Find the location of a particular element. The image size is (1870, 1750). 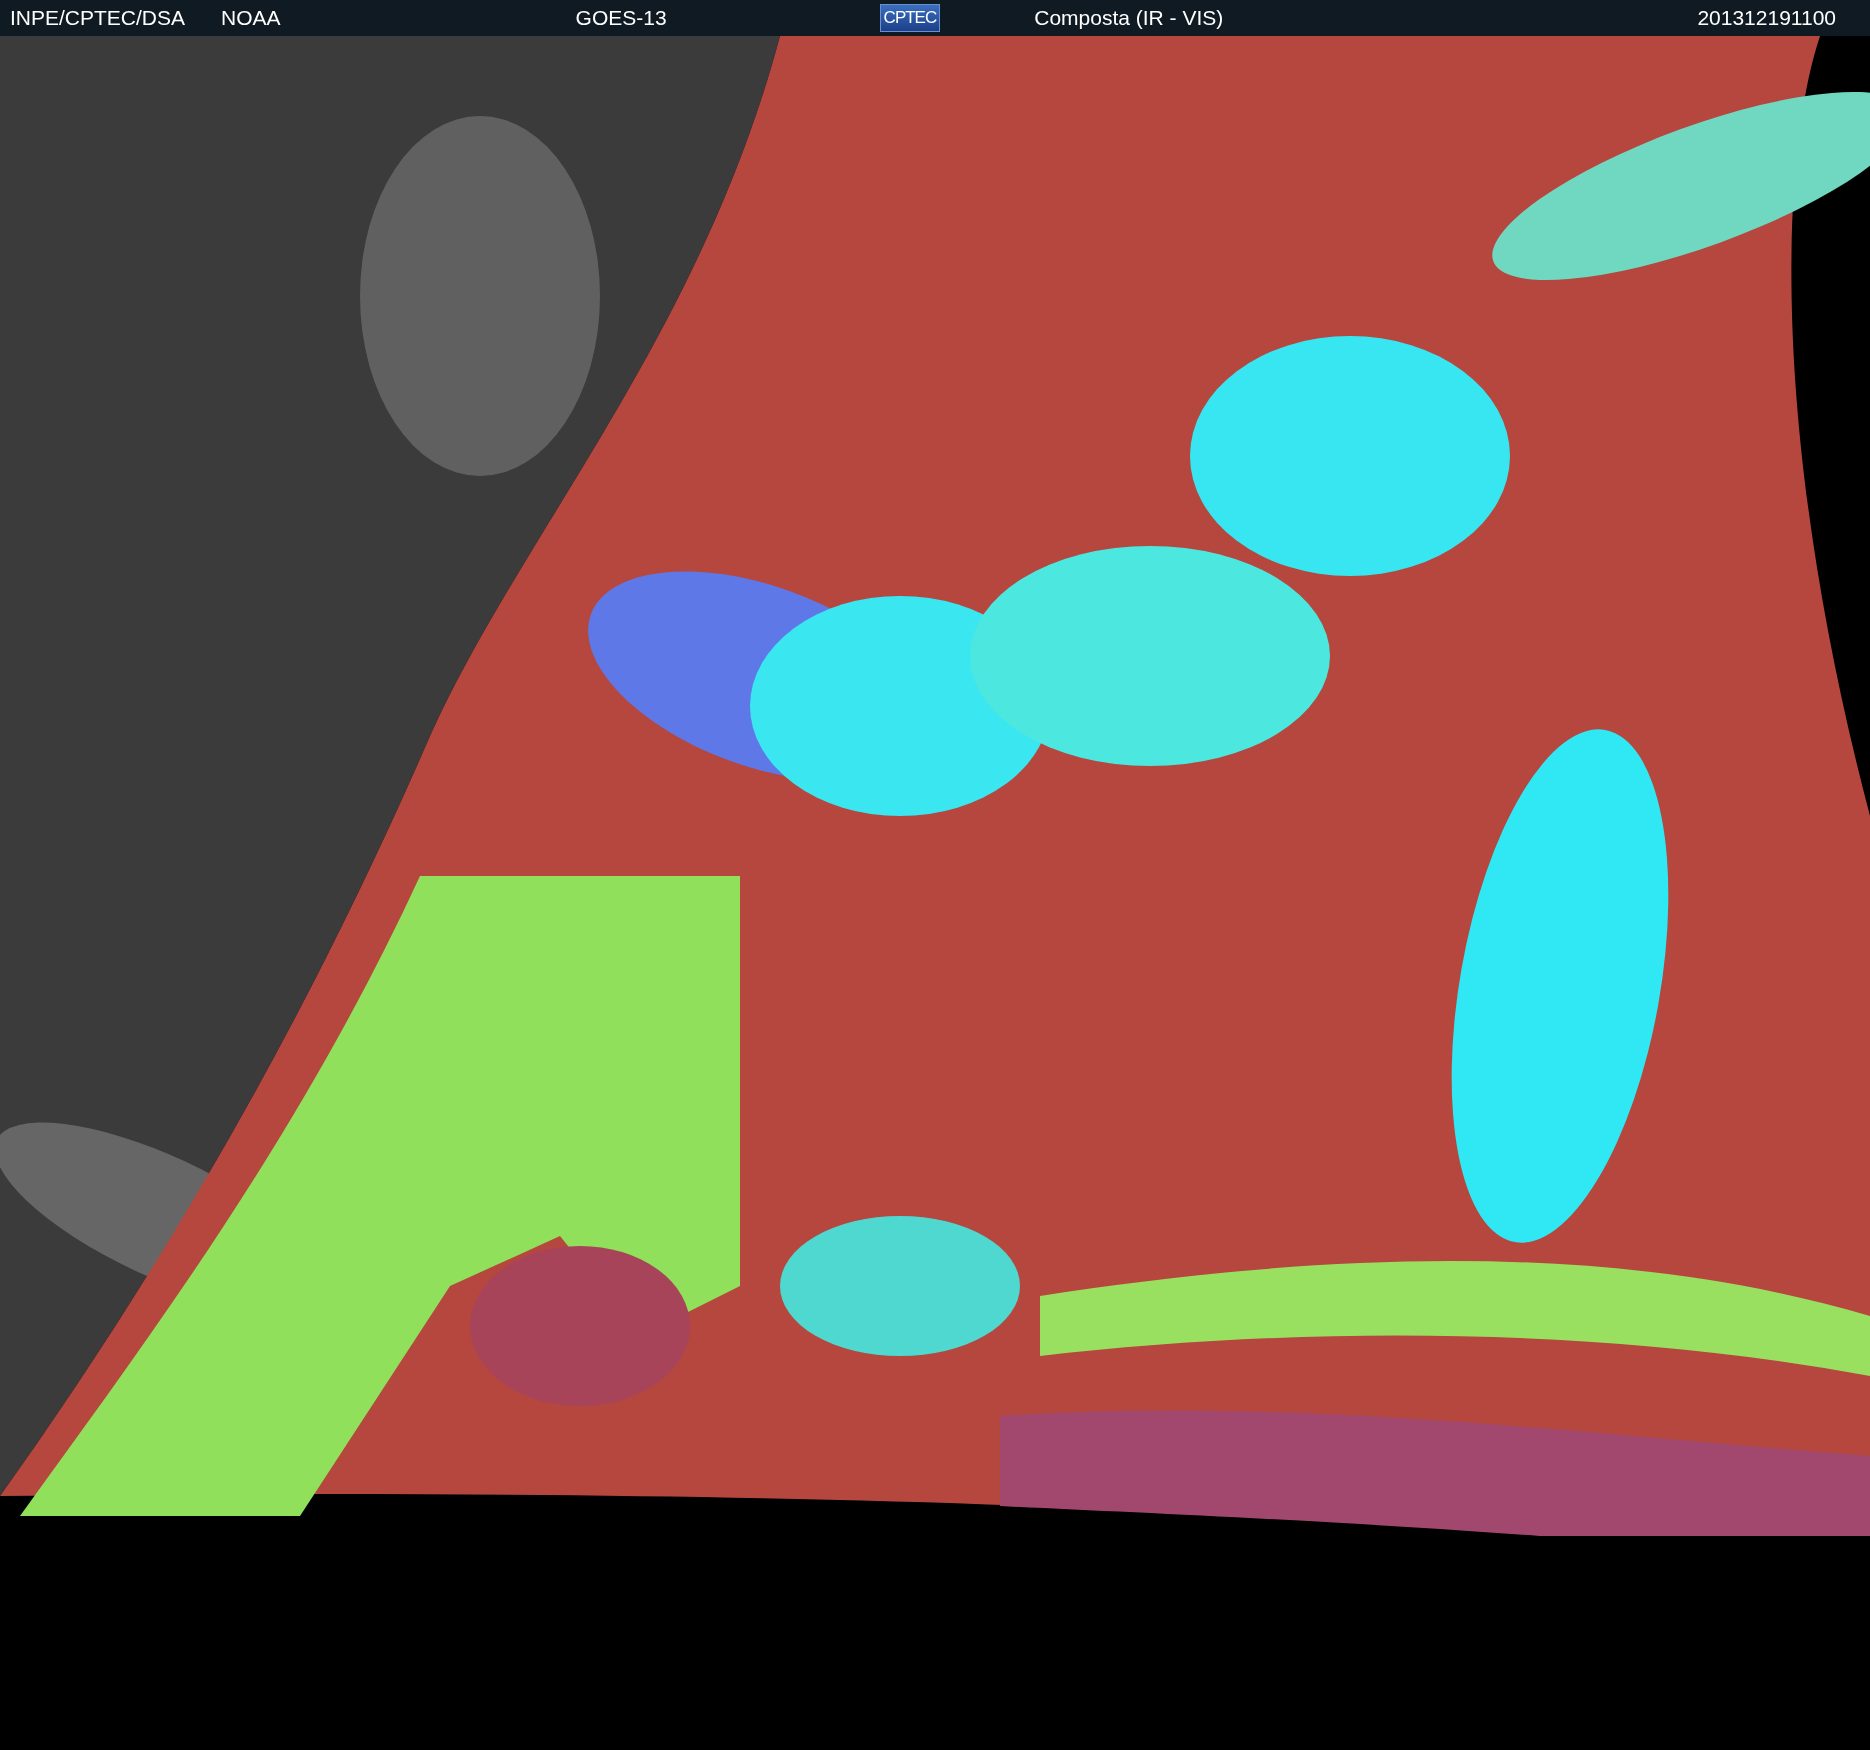

source-label: INPE/CPTEC/DSA is located at coordinates (98, 18).